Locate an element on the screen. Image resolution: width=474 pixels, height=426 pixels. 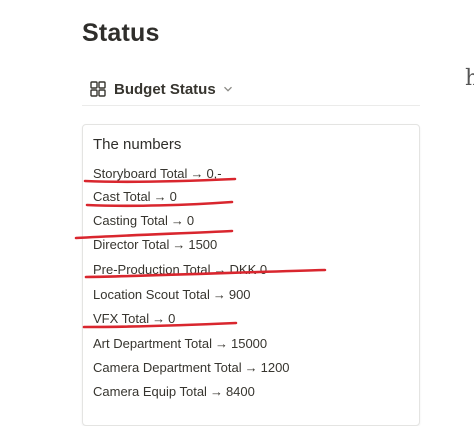
edge-cutoff-glyph: h is located at coordinates (469, 78).